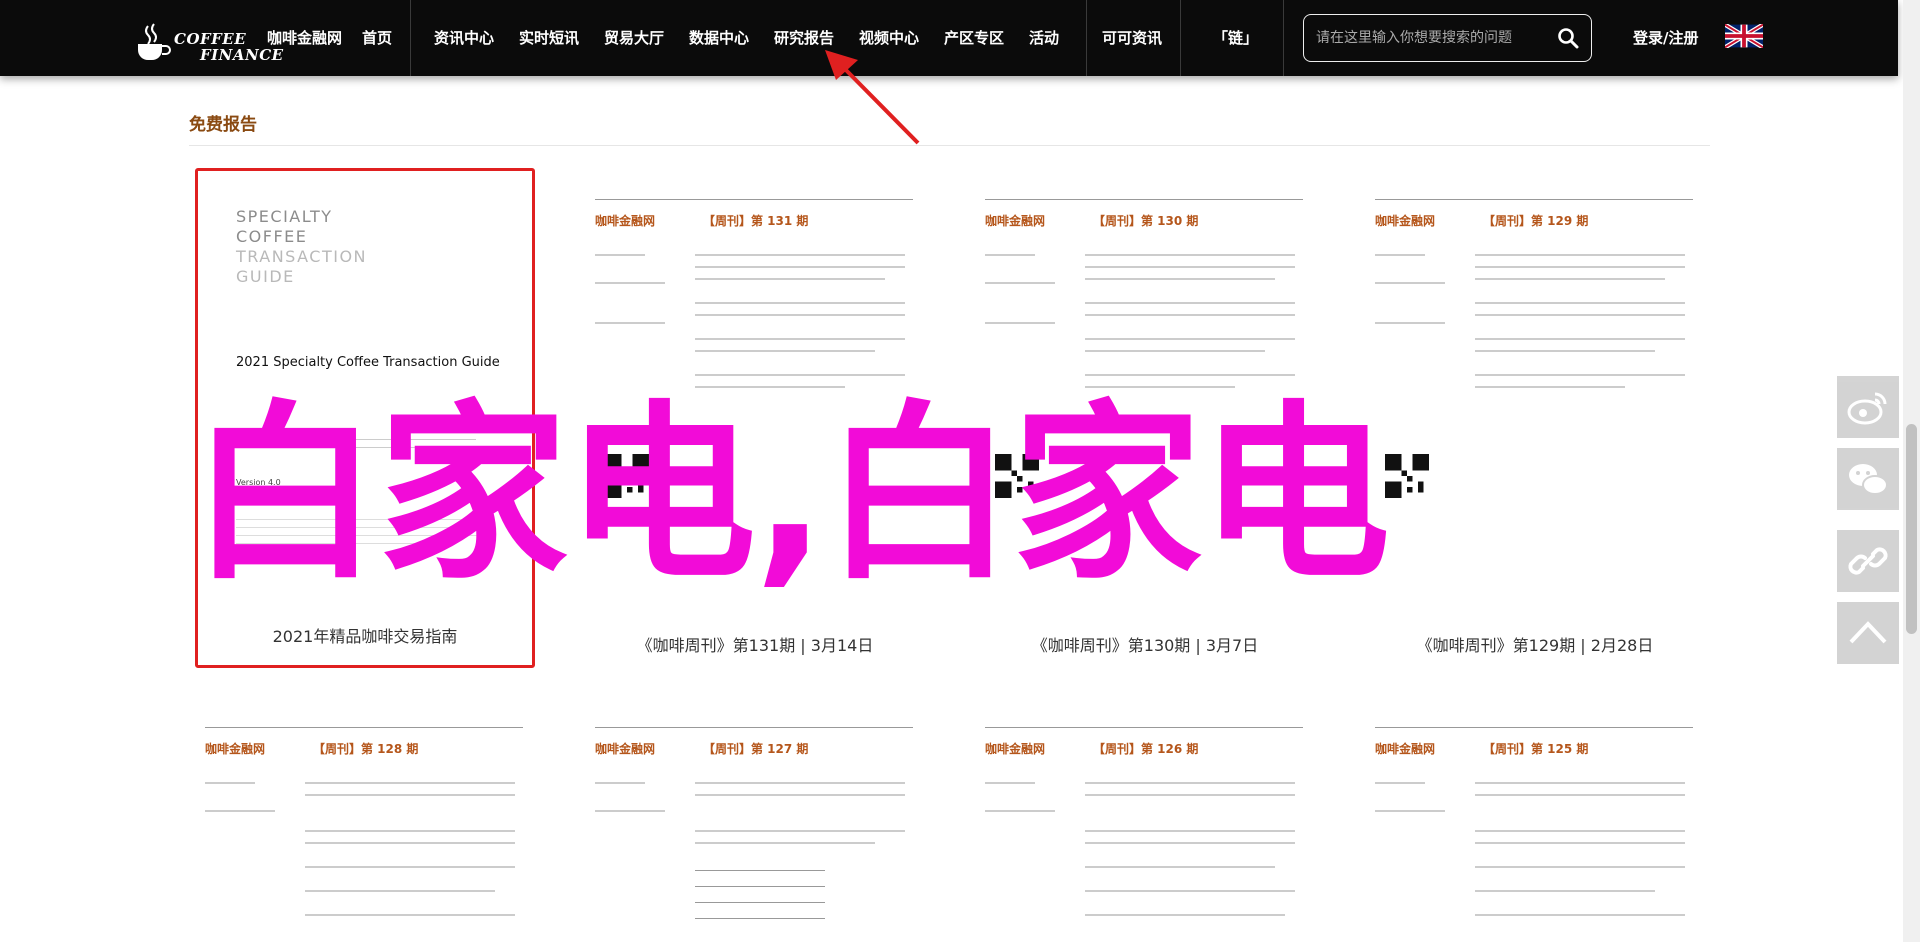 The image size is (1920, 942). Describe the element at coordinates (365, 635) in the screenshot. I see `report-caption: 2021年精品咖啡交易指南` at that location.